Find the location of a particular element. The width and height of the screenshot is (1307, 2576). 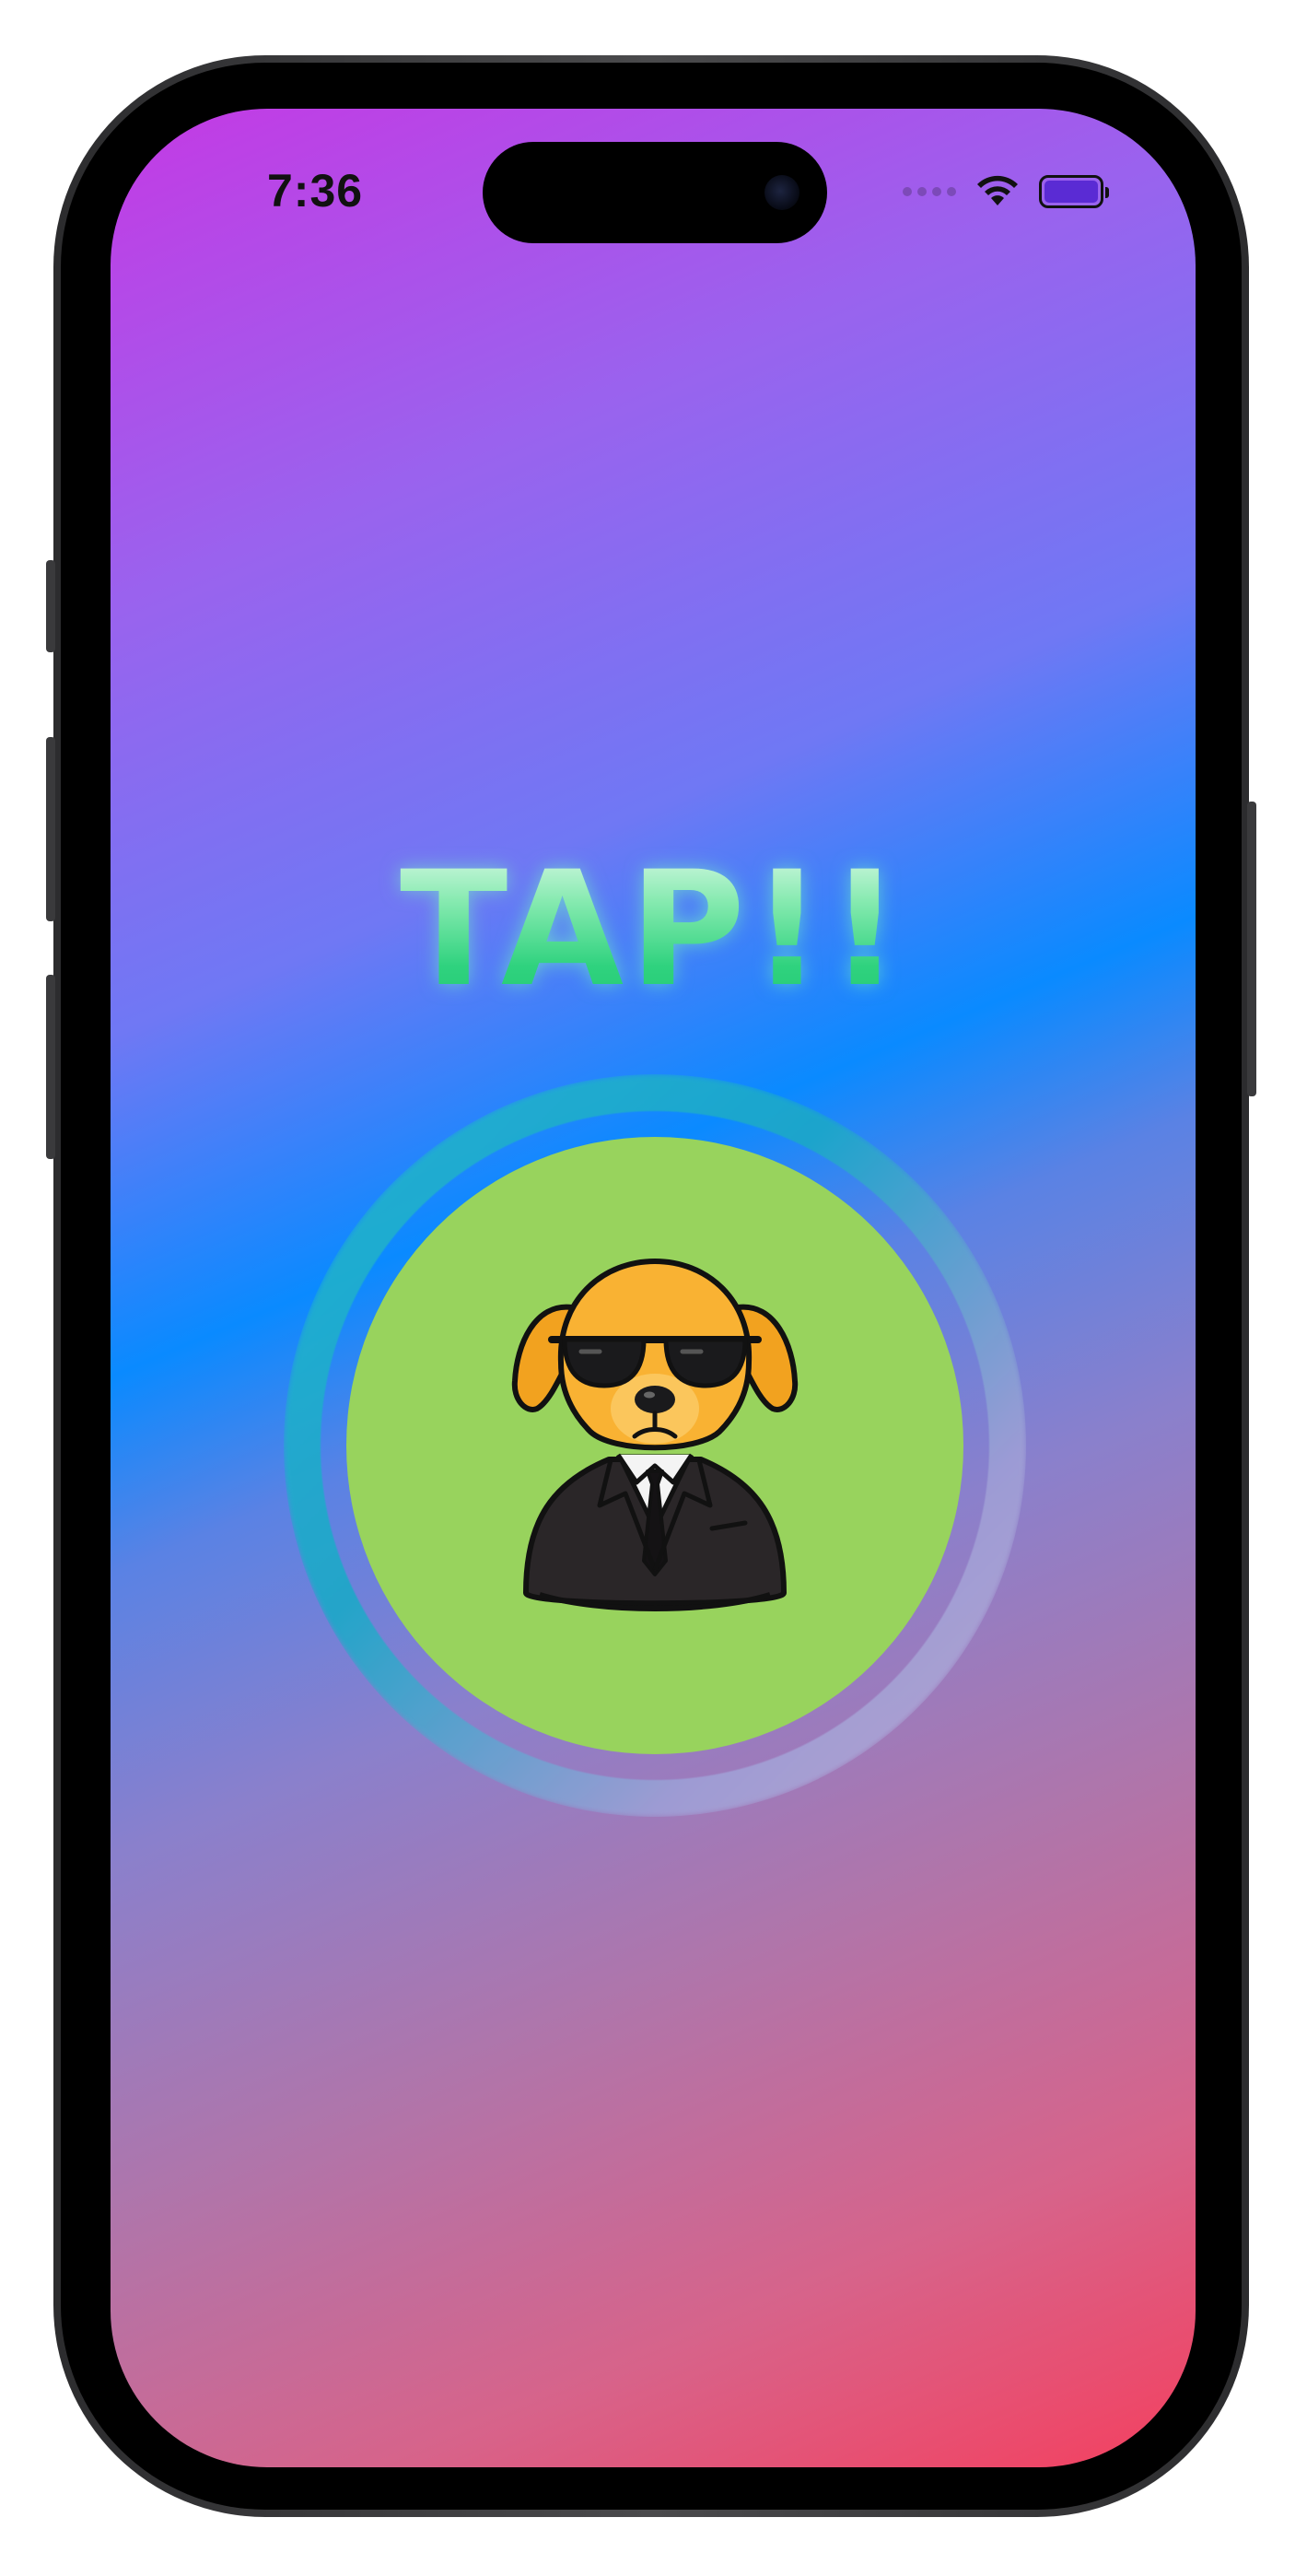

volume-down-button is located at coordinates (51, 1067).